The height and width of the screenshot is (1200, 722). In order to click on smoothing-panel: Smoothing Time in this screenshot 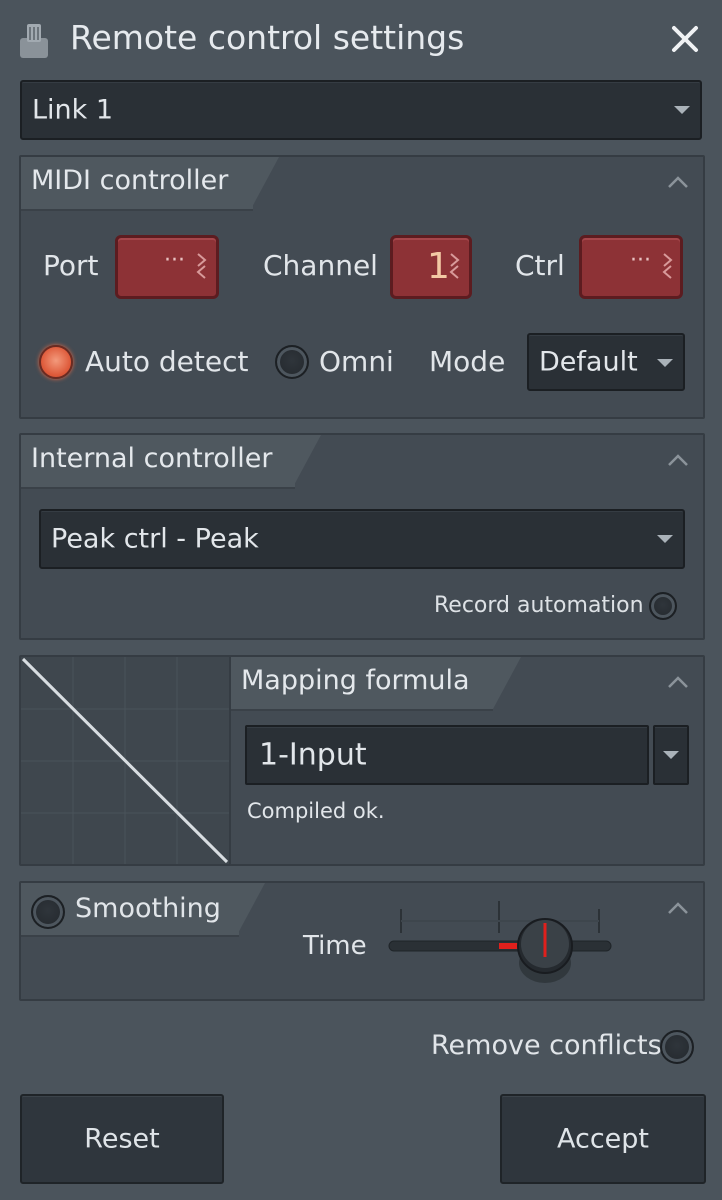, I will do `click(362, 941)`.